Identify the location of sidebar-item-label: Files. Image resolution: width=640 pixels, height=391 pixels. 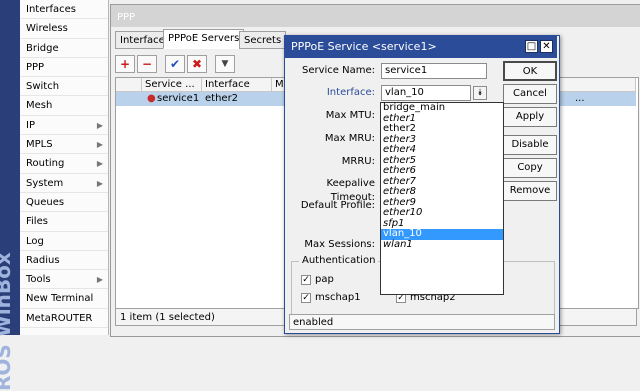
(37, 222).